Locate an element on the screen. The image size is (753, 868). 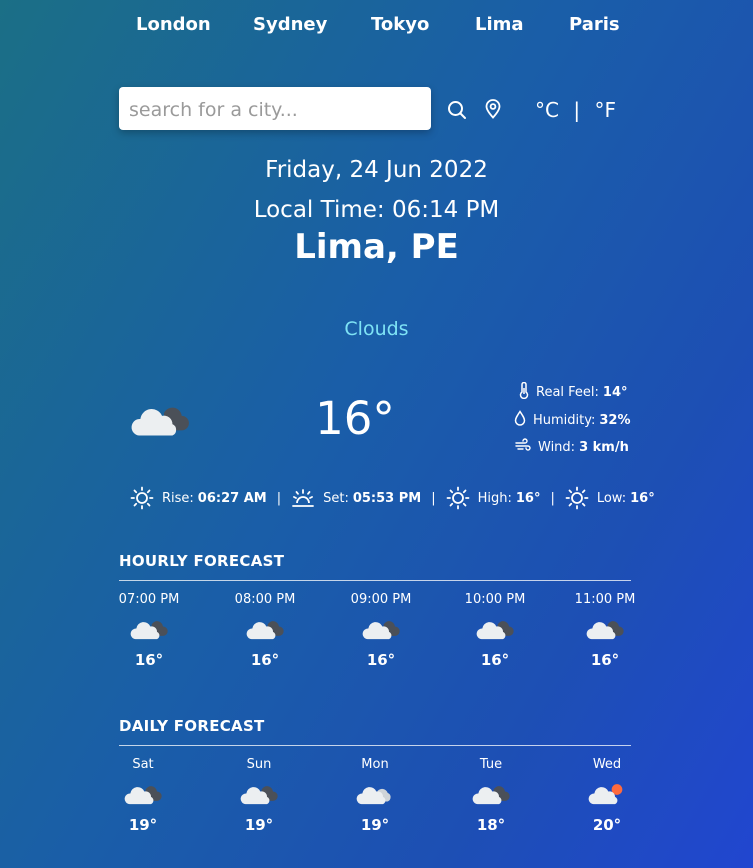
fahrenheit-button: °F is located at coordinates (605, 110).